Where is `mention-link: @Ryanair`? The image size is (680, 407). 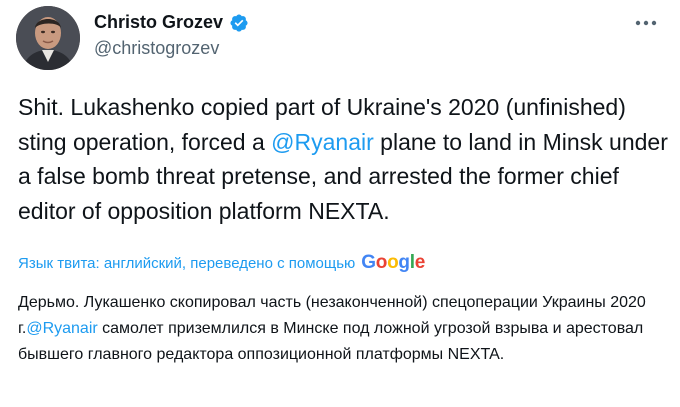 mention-link: @Ryanair is located at coordinates (322, 142).